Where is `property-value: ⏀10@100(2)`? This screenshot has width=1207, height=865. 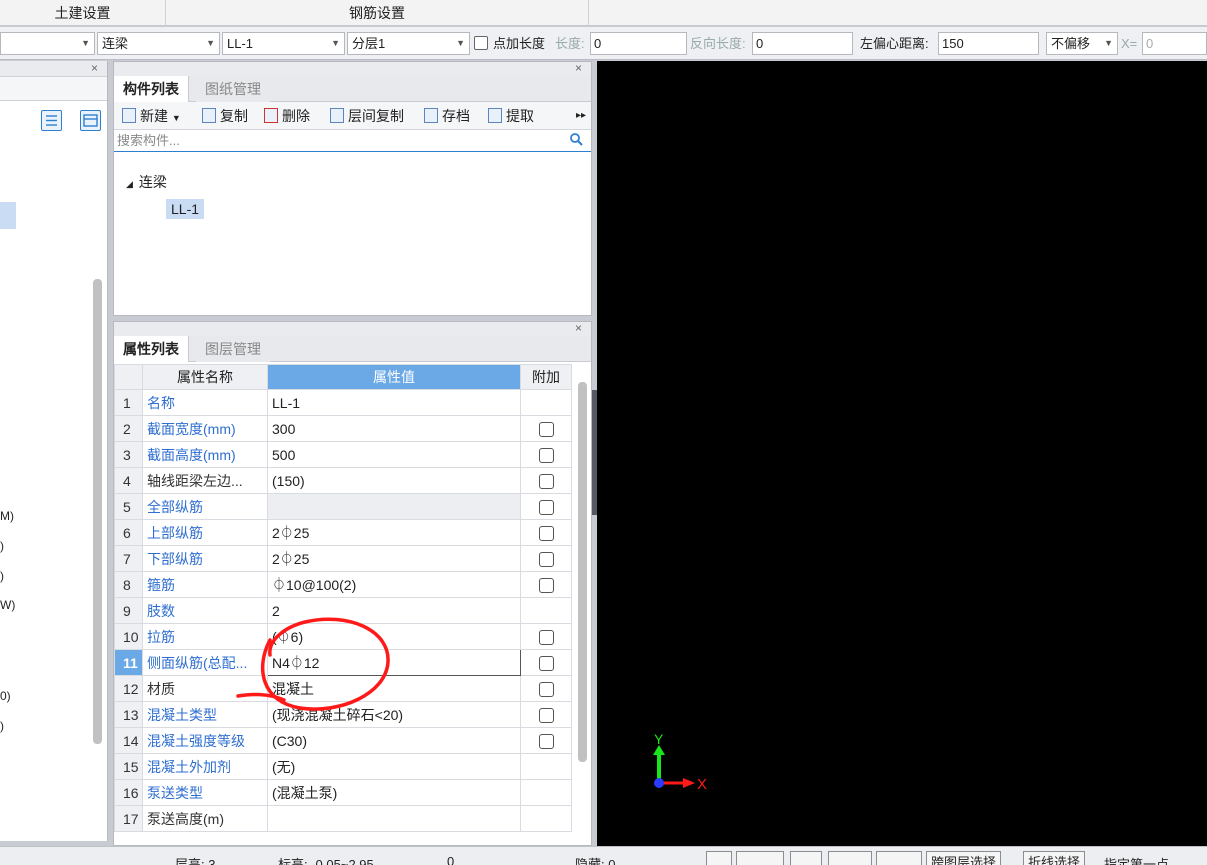 property-value: ⏀10@100(2) is located at coordinates (394, 584).